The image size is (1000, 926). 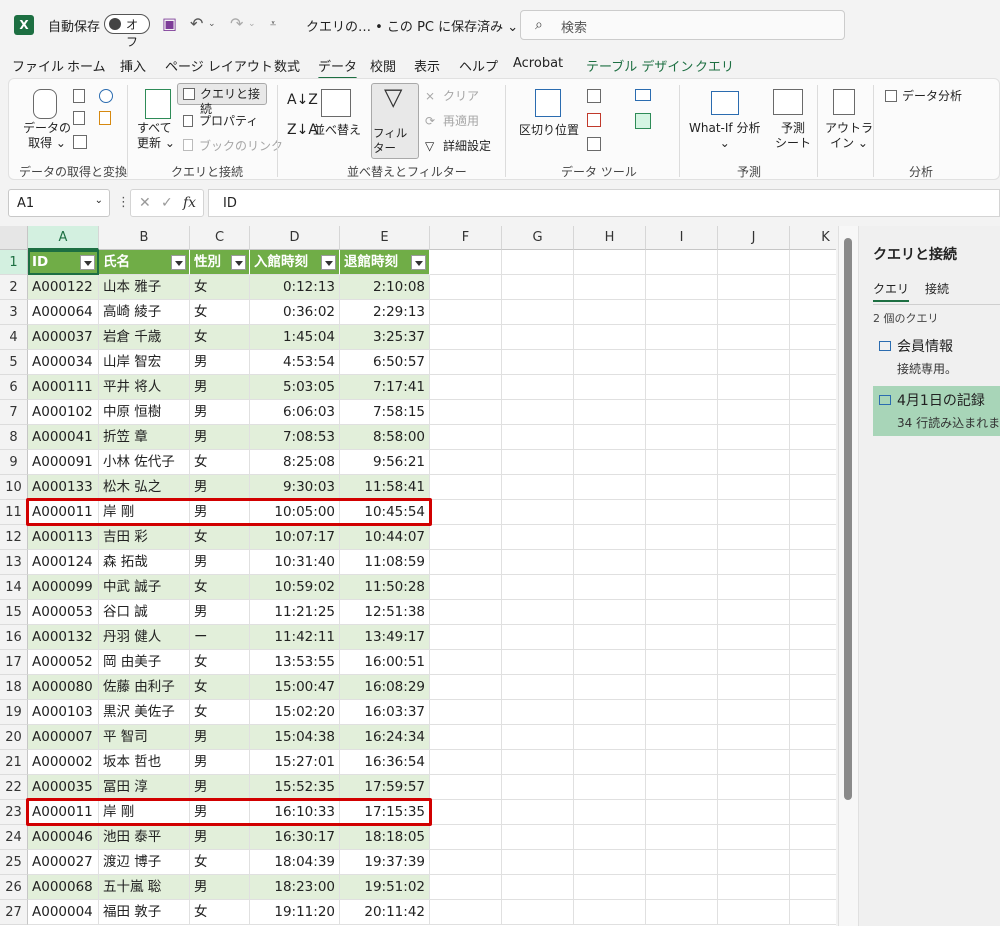 I want to click on undo-icon: ↶, so click(x=196, y=23).